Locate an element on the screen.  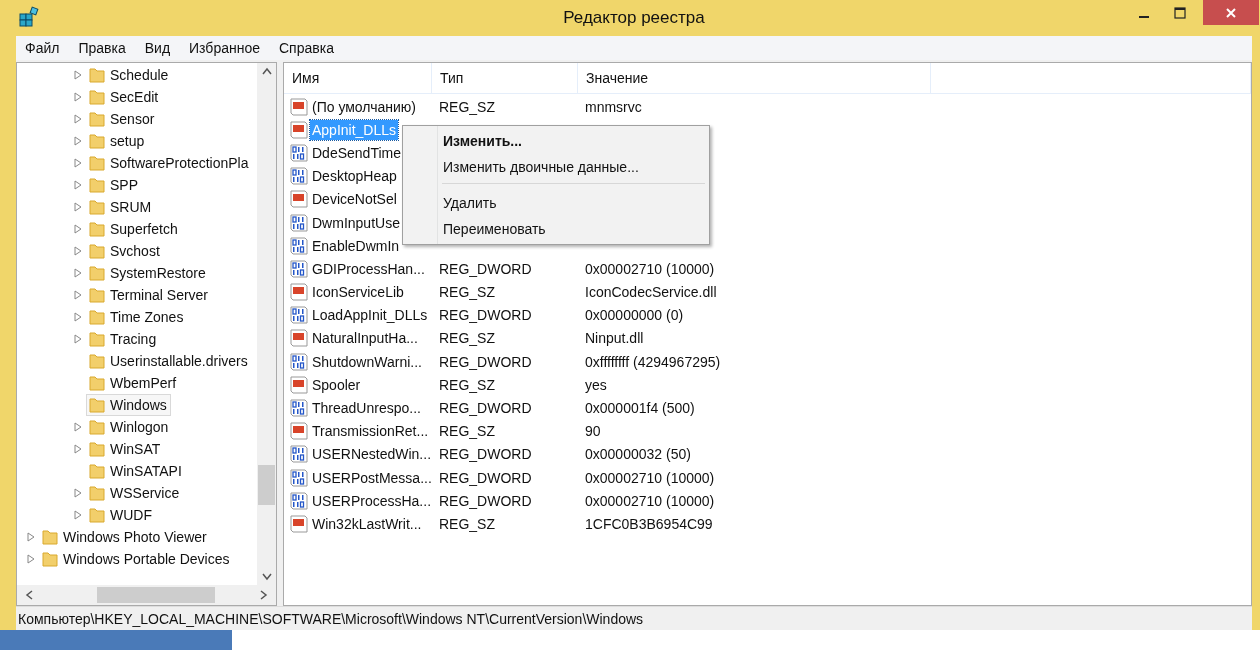
context-menu-item: Переименовать is located at coordinates (556, 229).